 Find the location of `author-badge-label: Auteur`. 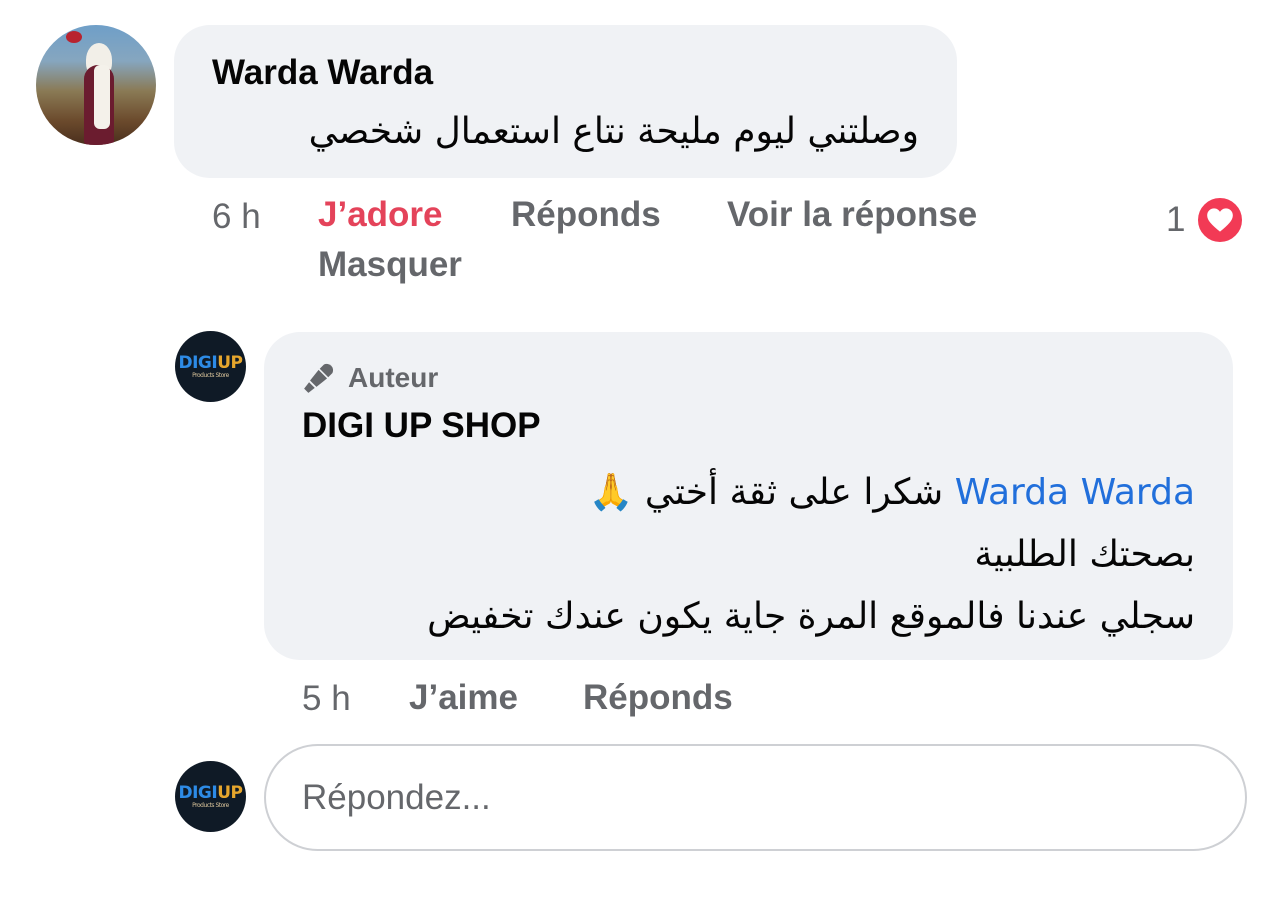

author-badge-label: Auteur is located at coordinates (393, 377).